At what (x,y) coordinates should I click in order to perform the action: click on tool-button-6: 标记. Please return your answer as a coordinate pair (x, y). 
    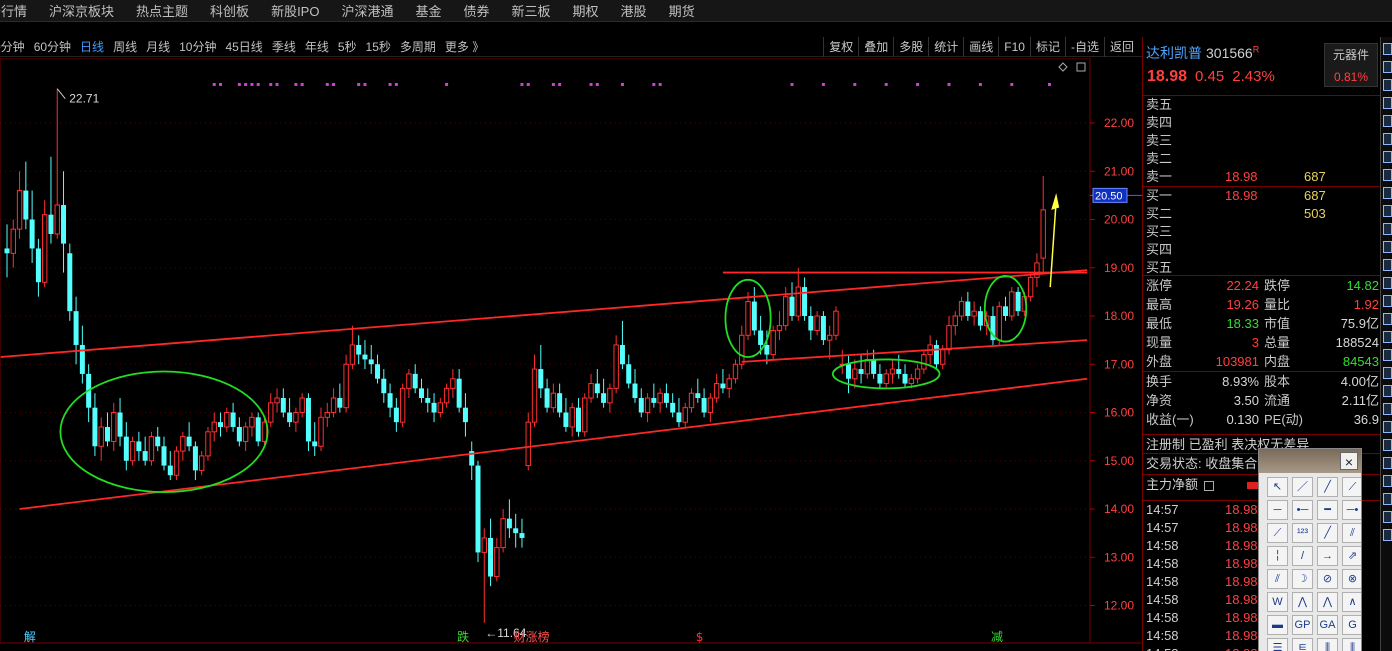
    Looking at the image, I should click on (1047, 47).